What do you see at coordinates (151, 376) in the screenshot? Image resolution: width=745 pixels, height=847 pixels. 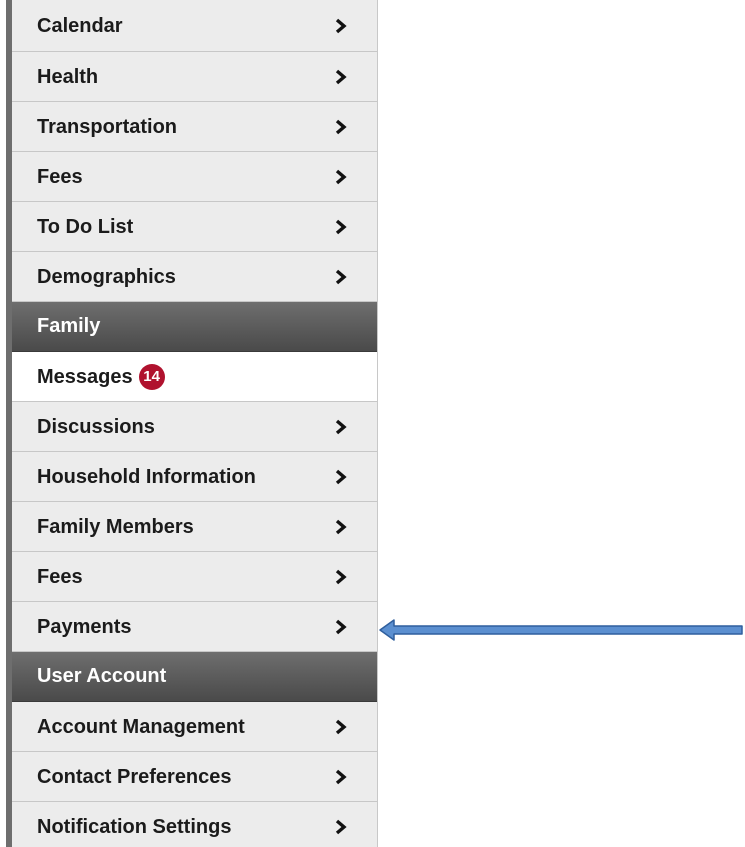 I see `unread-count-badge: 14` at bounding box center [151, 376].